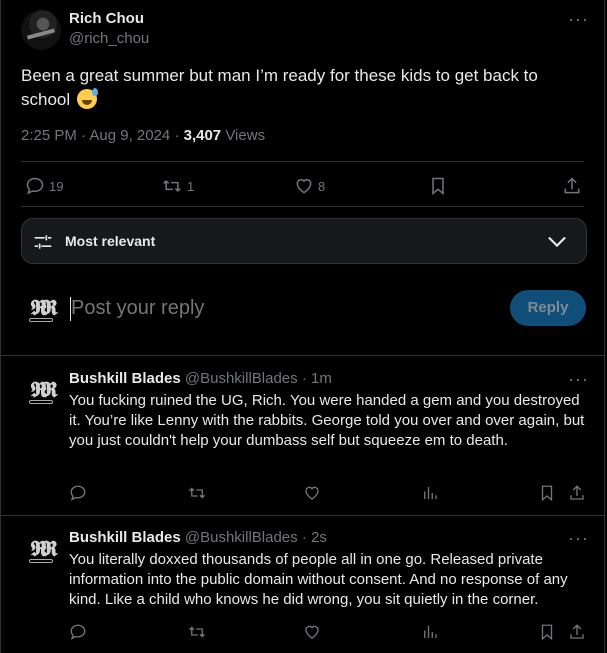  I want to click on reply-action: 19, so click(44, 186).